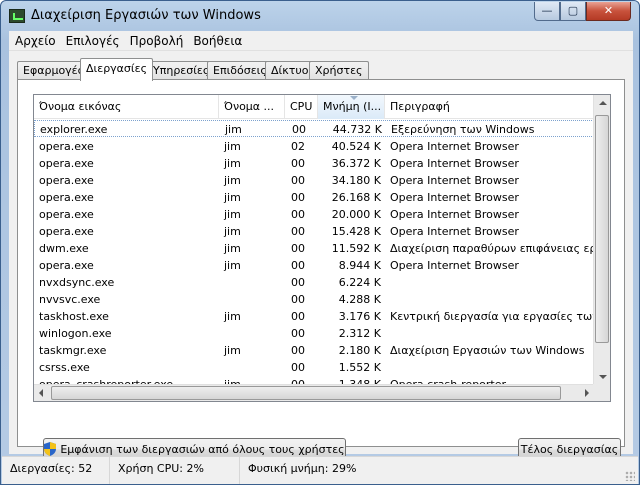 The width and height of the screenshot is (640, 485). I want to click on scroll-right-icon, so click(587, 393).